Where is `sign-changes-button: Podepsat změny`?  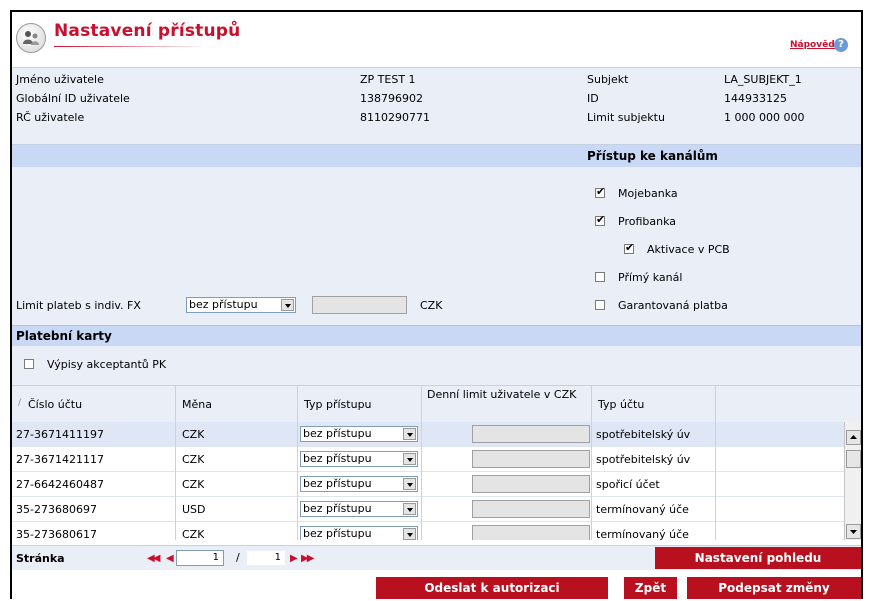
sign-changes-button: Podepsat změny is located at coordinates (774, 588).